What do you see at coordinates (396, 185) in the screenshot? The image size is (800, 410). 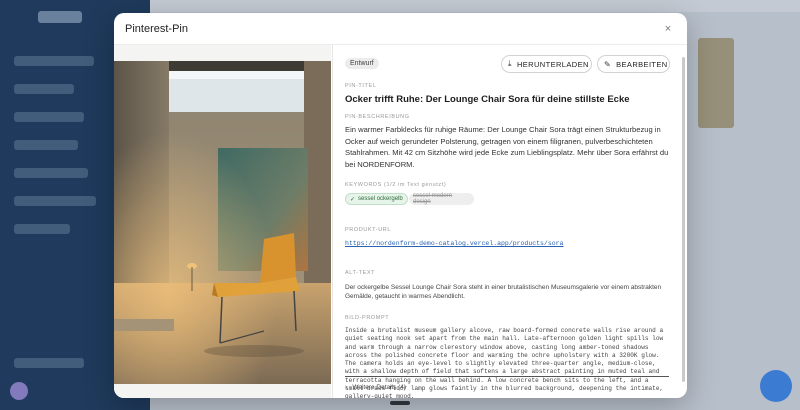 I see `keywords-label: KEYWORDS (1/2 im Text genutzt)` at bounding box center [396, 185].